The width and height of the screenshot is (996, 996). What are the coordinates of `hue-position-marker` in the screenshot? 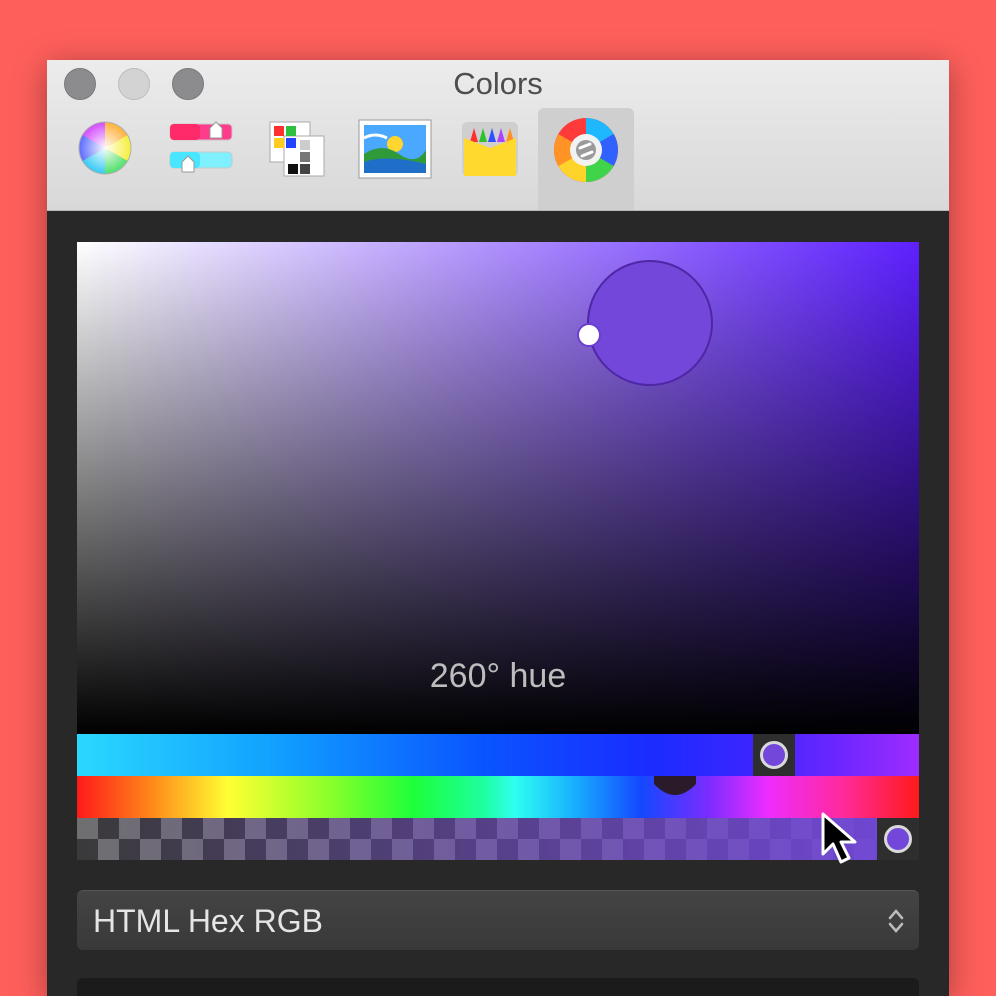 It's located at (675, 787).